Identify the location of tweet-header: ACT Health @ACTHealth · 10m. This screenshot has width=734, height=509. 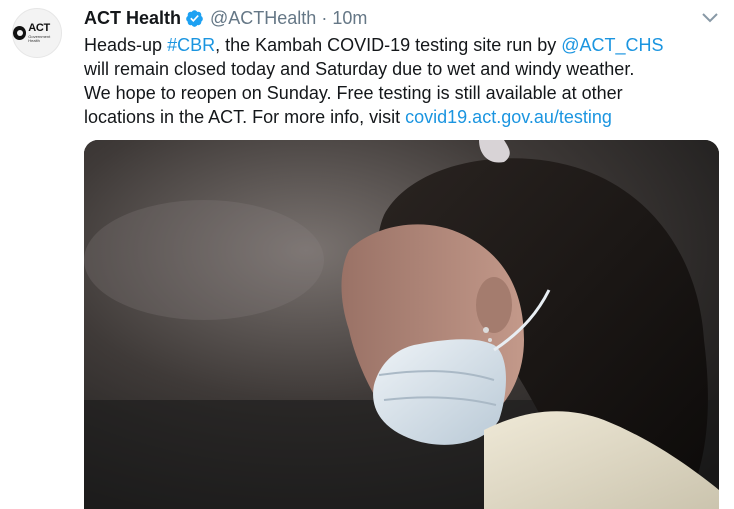
(225, 18).